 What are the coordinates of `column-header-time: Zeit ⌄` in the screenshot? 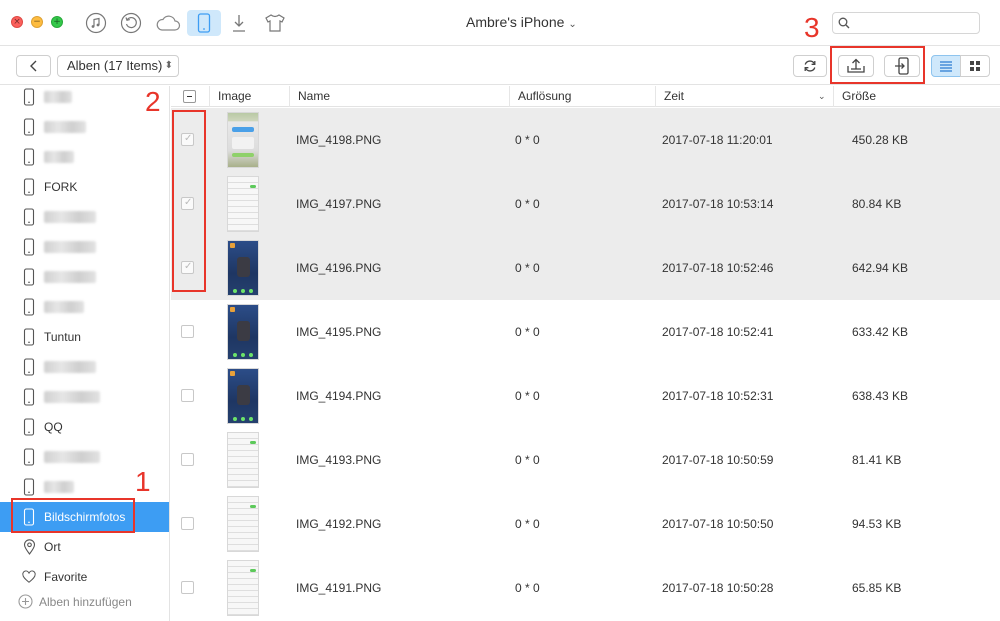 It's located at (744, 96).